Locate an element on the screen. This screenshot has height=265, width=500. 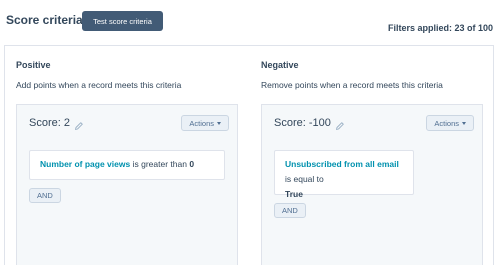
criterion-value: True is located at coordinates (294, 194).